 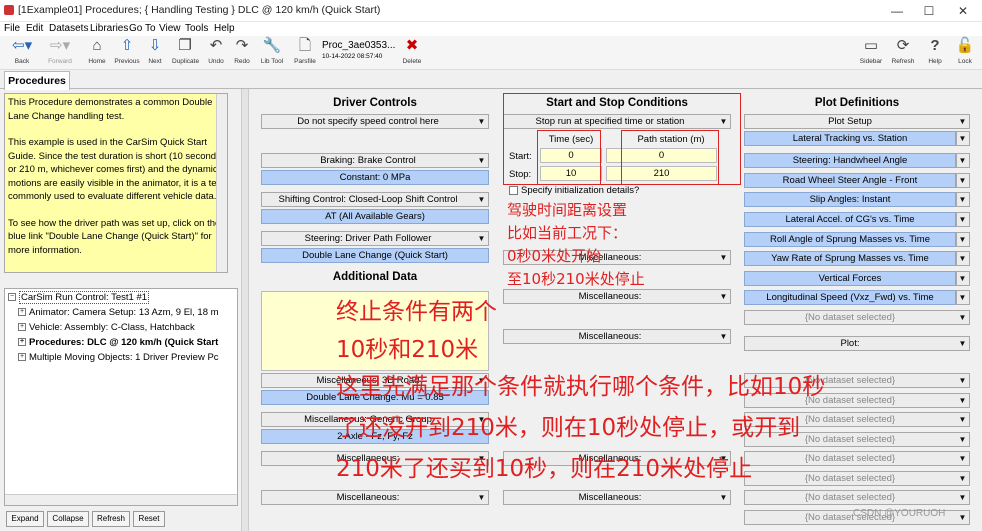 I want to click on plot-item-dropdown-5: ▼, so click(x=963, y=239).